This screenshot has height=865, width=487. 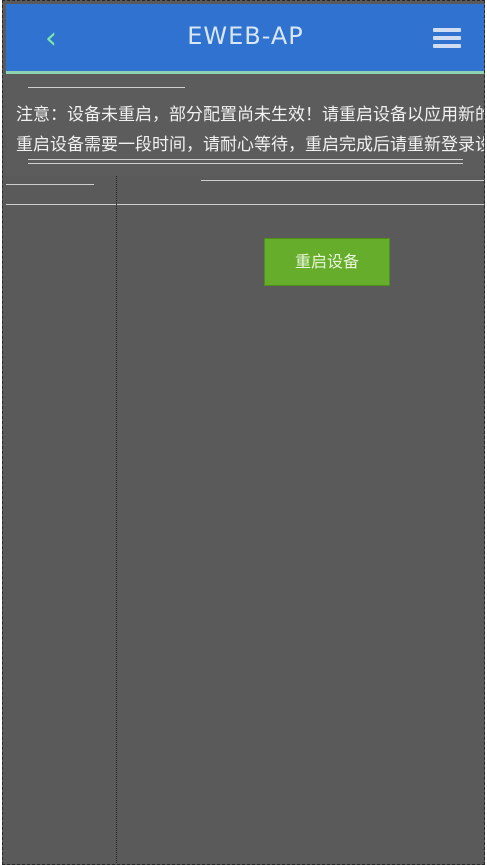 What do you see at coordinates (327, 262) in the screenshot?
I see `restart-device-button: 重启设备` at bounding box center [327, 262].